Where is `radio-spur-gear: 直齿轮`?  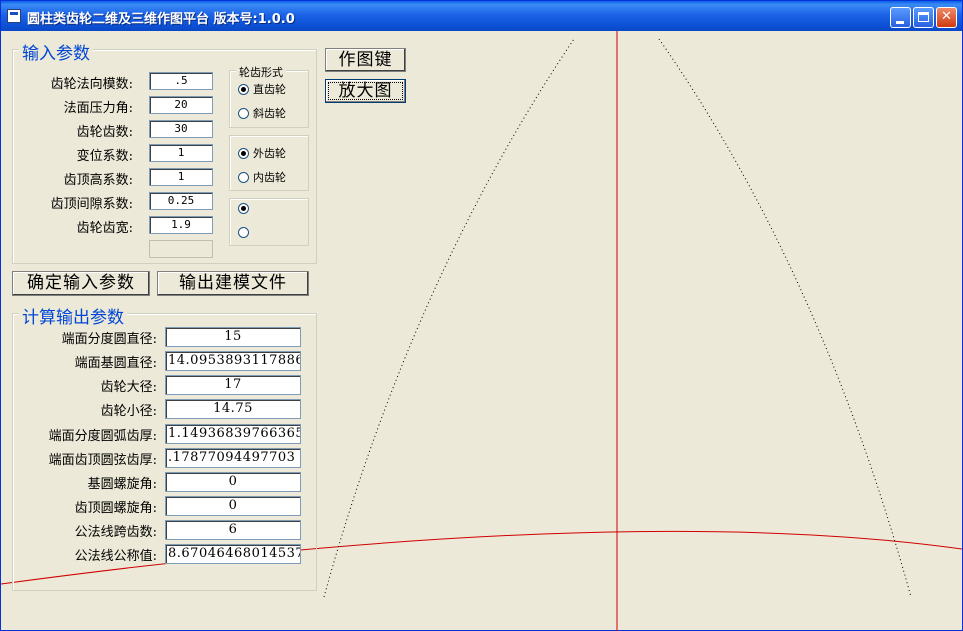 radio-spur-gear: 直齿轮 is located at coordinates (262, 89).